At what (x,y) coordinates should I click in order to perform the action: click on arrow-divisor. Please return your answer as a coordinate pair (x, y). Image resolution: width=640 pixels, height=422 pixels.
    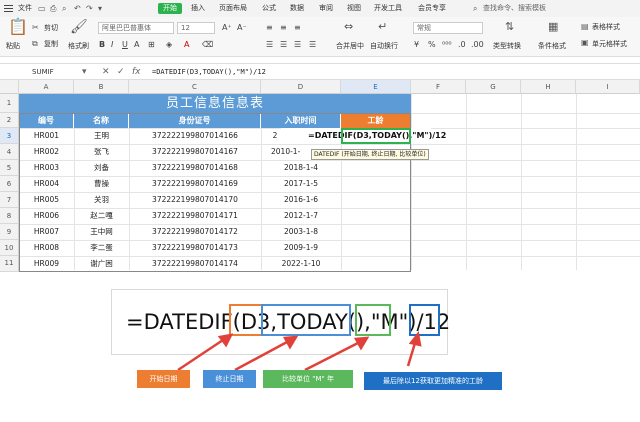
    Looking at the image, I should click on (411, 354).